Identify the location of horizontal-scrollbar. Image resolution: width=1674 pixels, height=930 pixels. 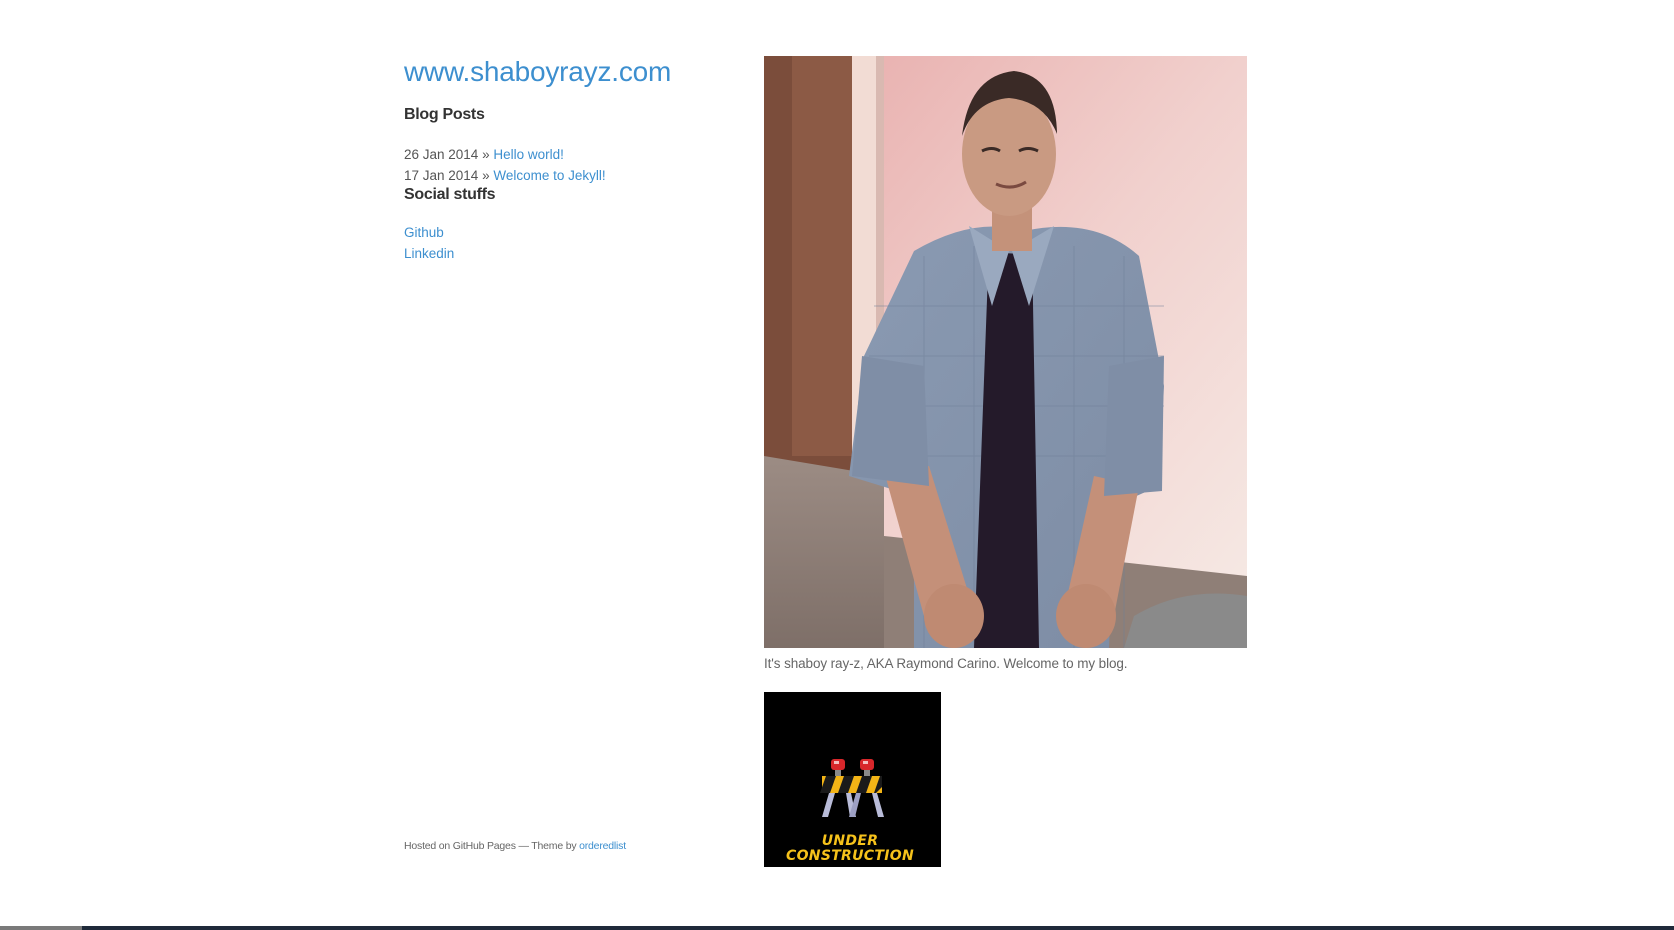
(837, 928).